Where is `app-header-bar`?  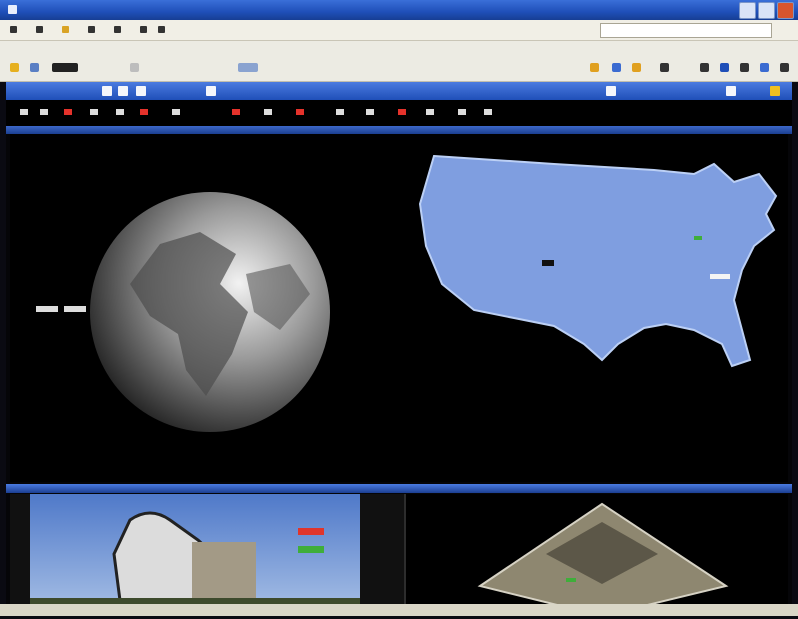 app-header-bar is located at coordinates (399, 91).